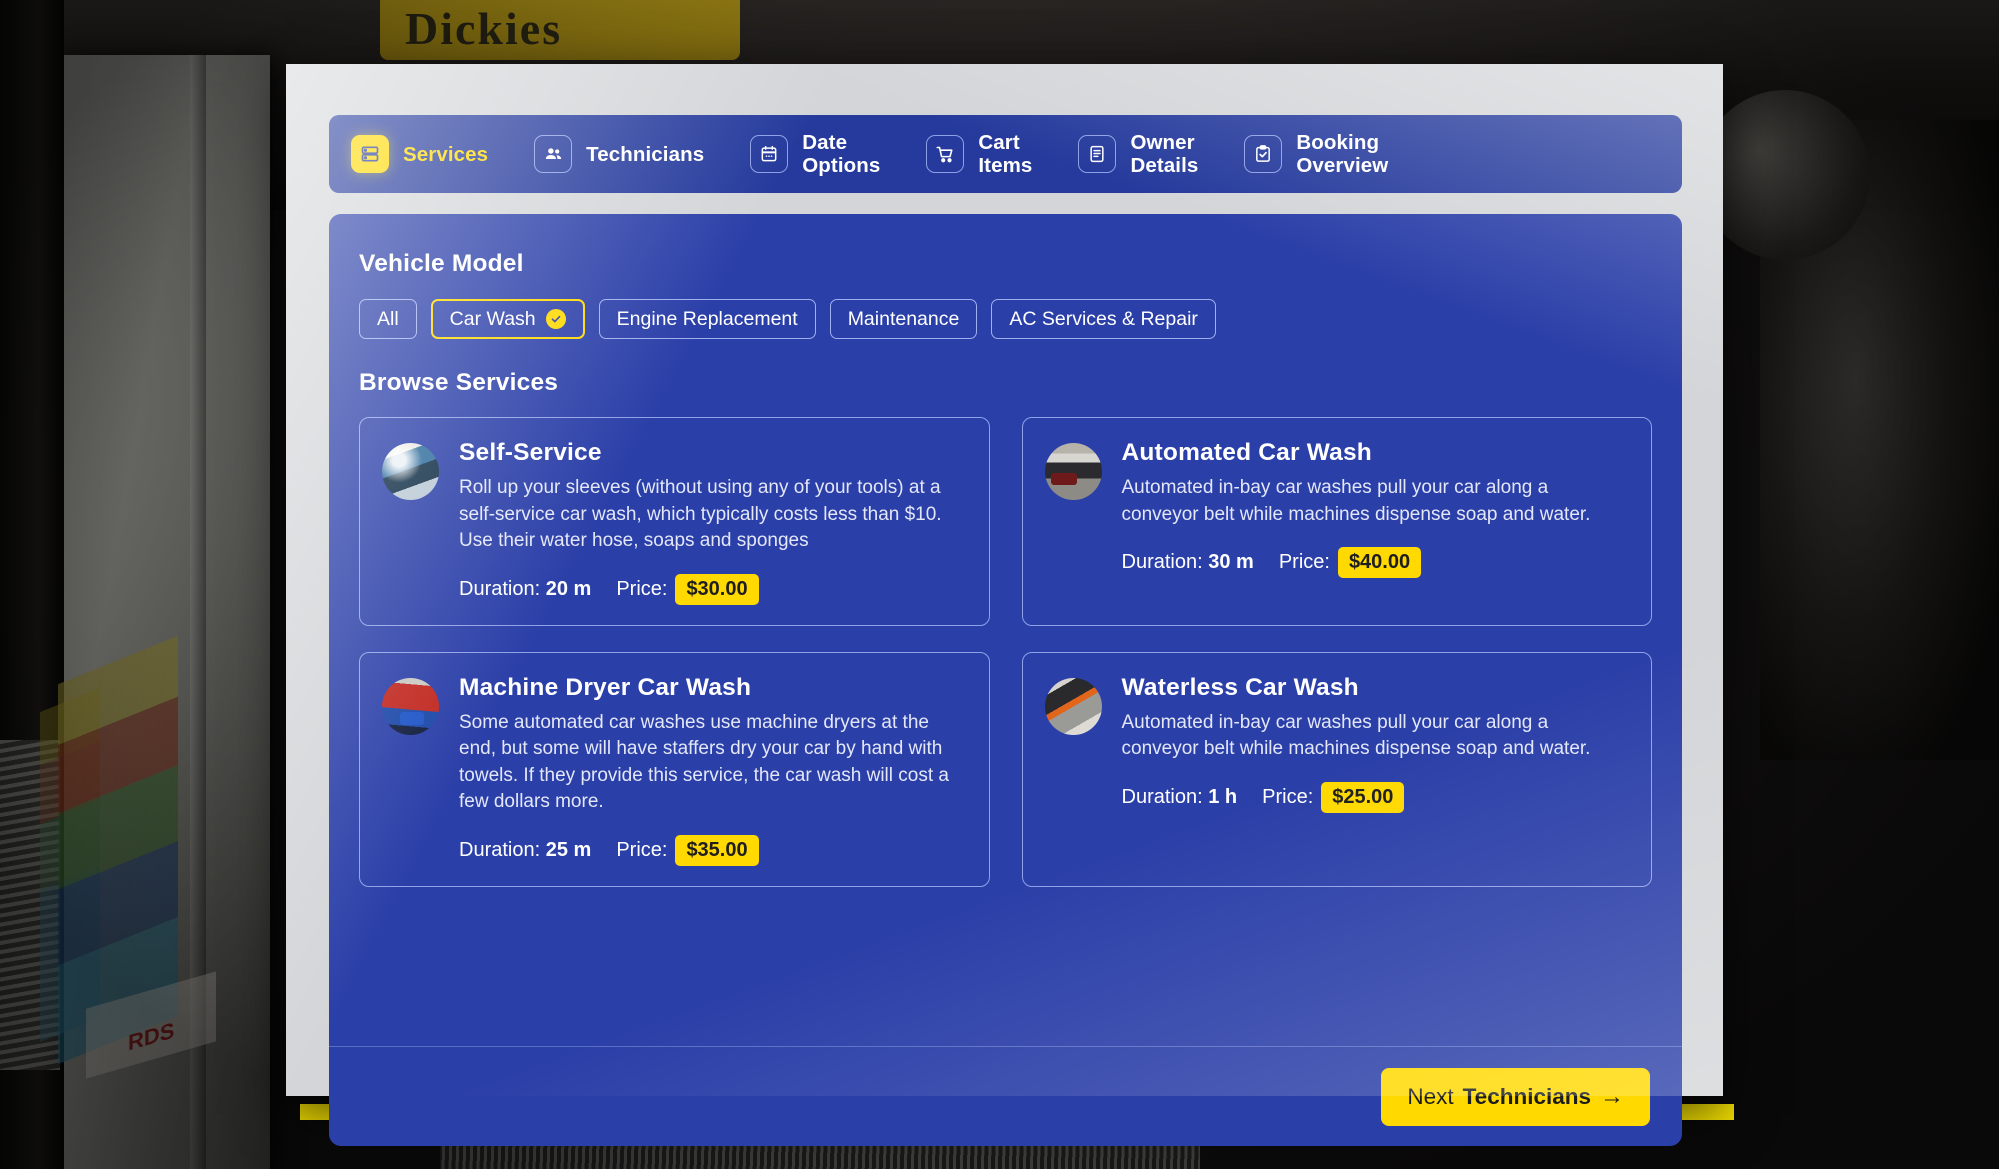 This screenshot has height=1169, width=1999. I want to click on service-price: Price: $35.00, so click(687, 850).